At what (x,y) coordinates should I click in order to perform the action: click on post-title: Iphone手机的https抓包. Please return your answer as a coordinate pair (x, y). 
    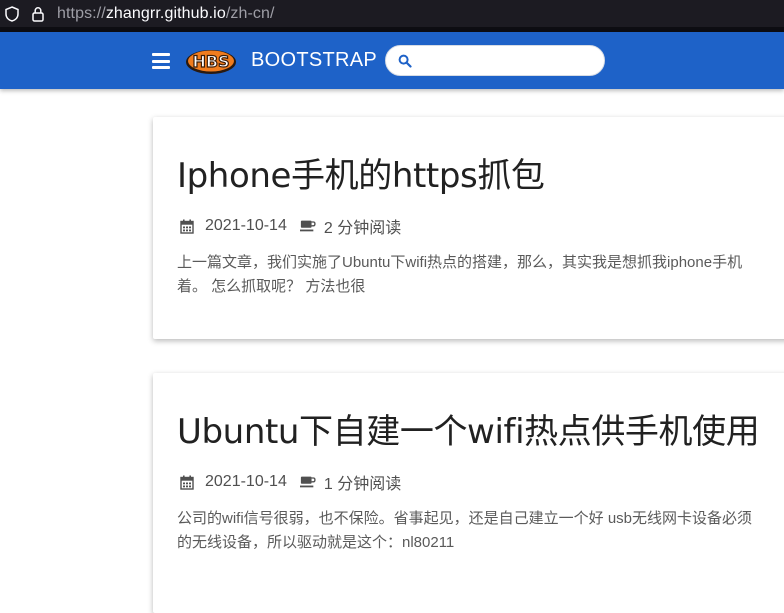
    Looking at the image, I should click on (361, 172).